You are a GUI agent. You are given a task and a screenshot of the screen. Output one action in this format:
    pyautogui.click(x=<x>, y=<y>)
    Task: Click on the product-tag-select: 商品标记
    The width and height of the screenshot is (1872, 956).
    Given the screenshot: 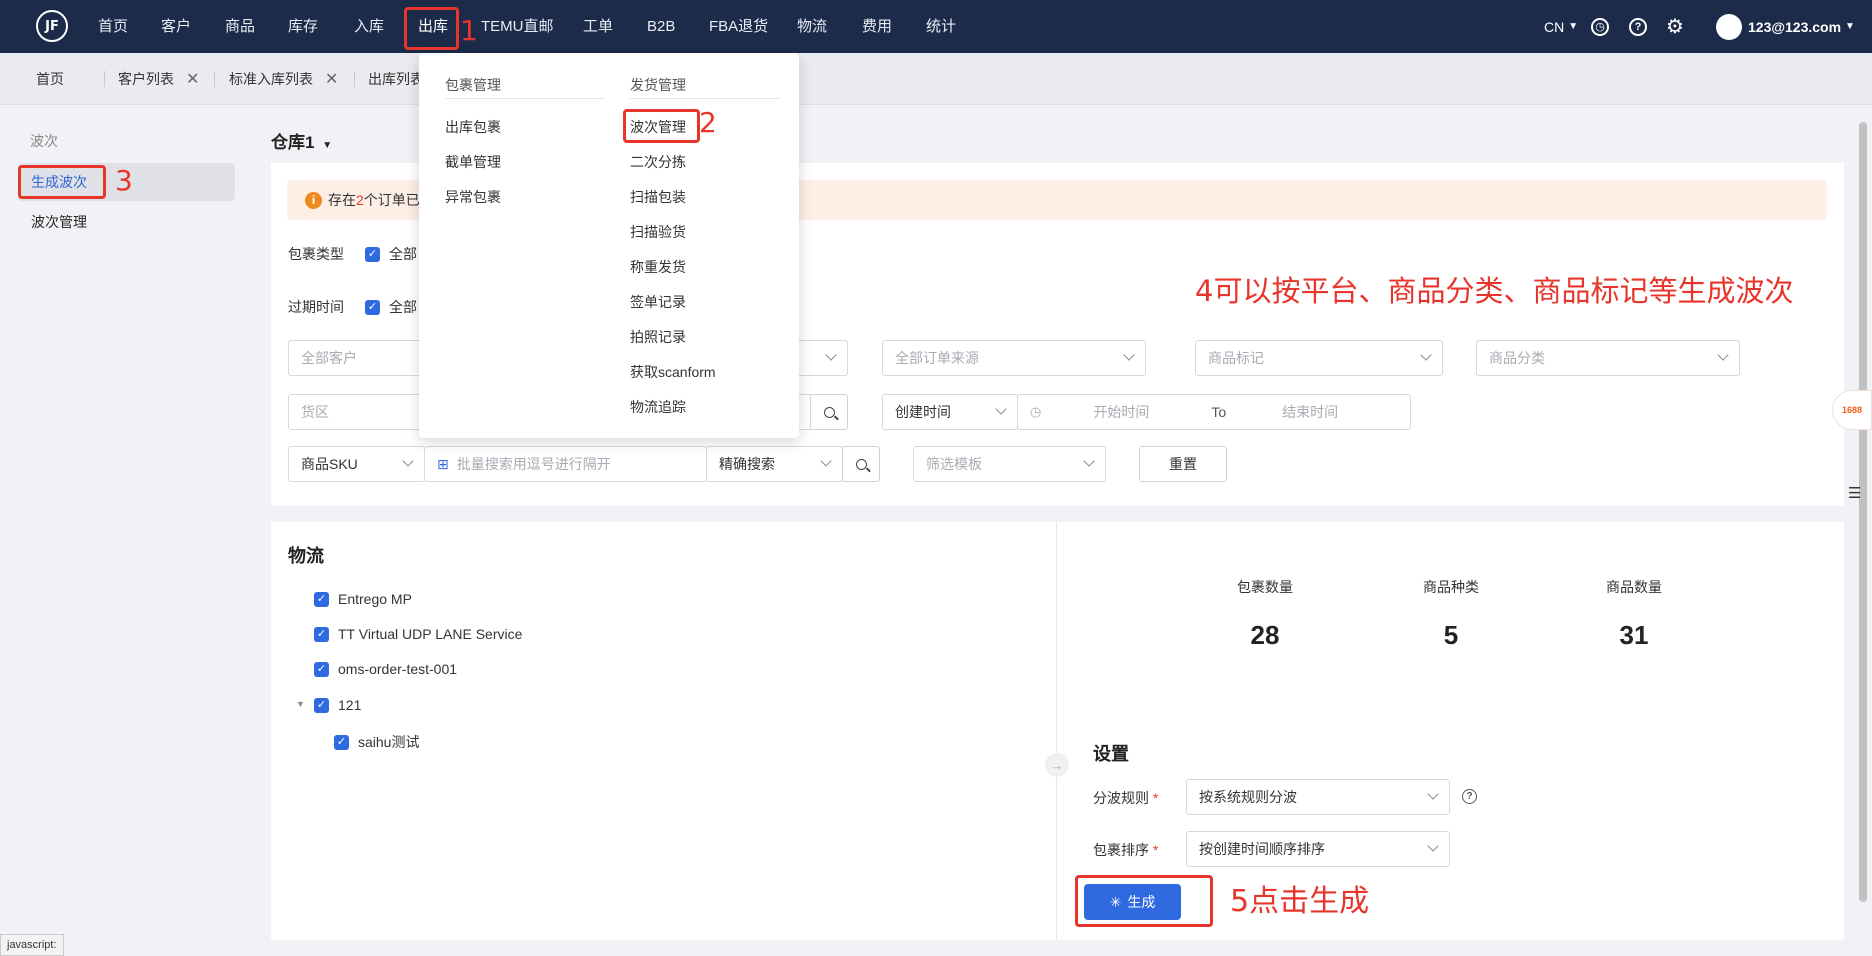 What is the action you would take?
    pyautogui.click(x=1319, y=358)
    